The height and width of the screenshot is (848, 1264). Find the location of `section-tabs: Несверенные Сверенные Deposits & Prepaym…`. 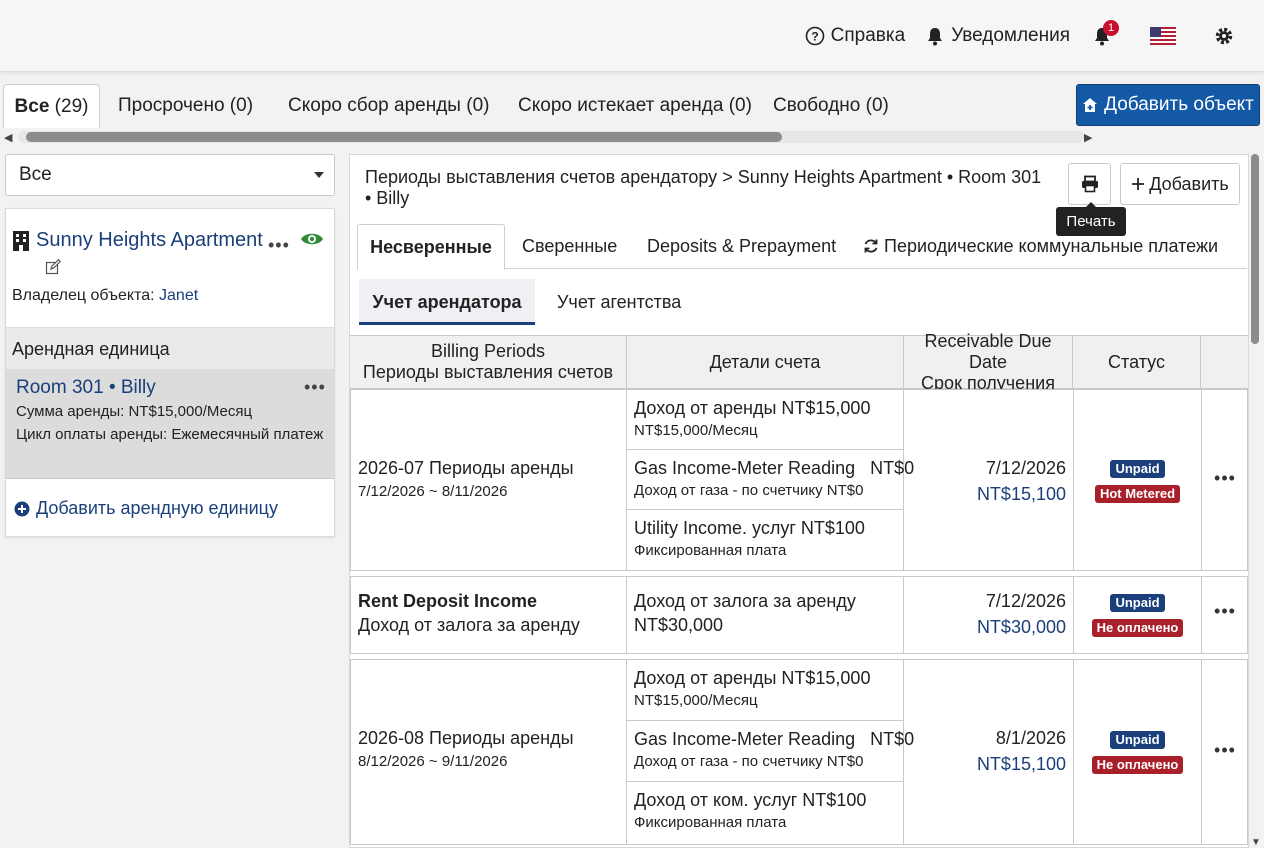

section-tabs: Несверенные Сверенные Deposits & Prepaym… is located at coordinates (802, 247).